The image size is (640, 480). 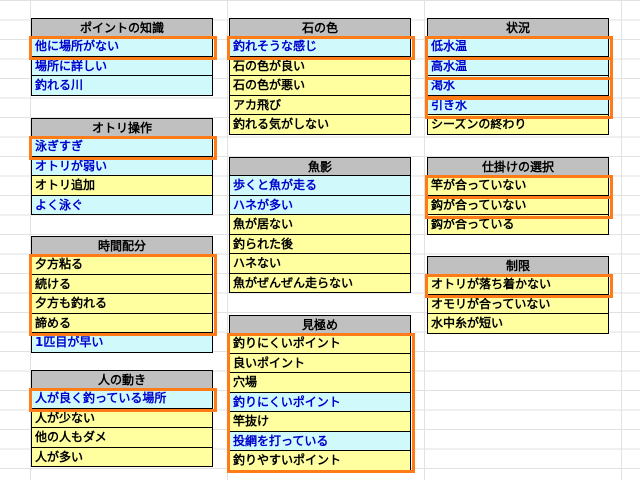 I want to click on cell-item: 穴場, so click(x=320, y=383).